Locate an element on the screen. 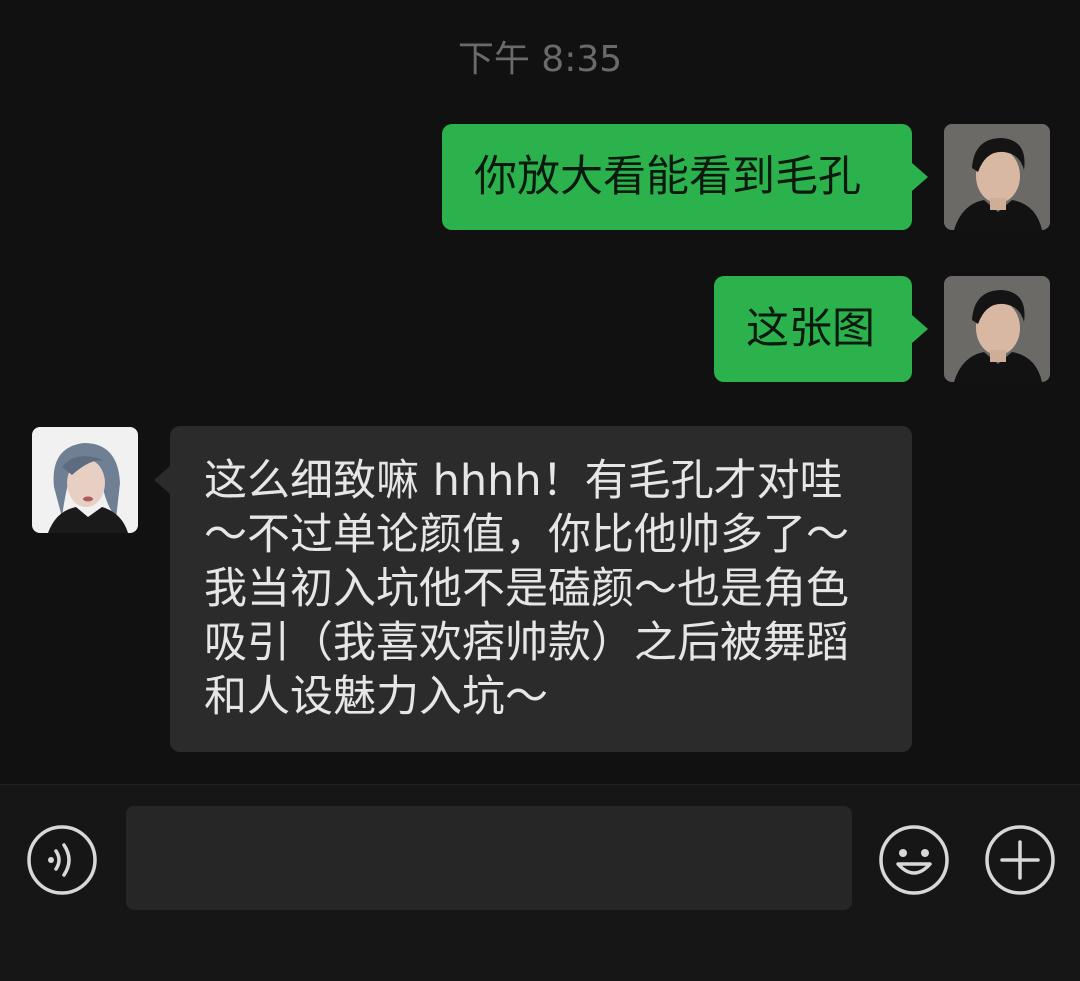  message-input is located at coordinates (489, 858).